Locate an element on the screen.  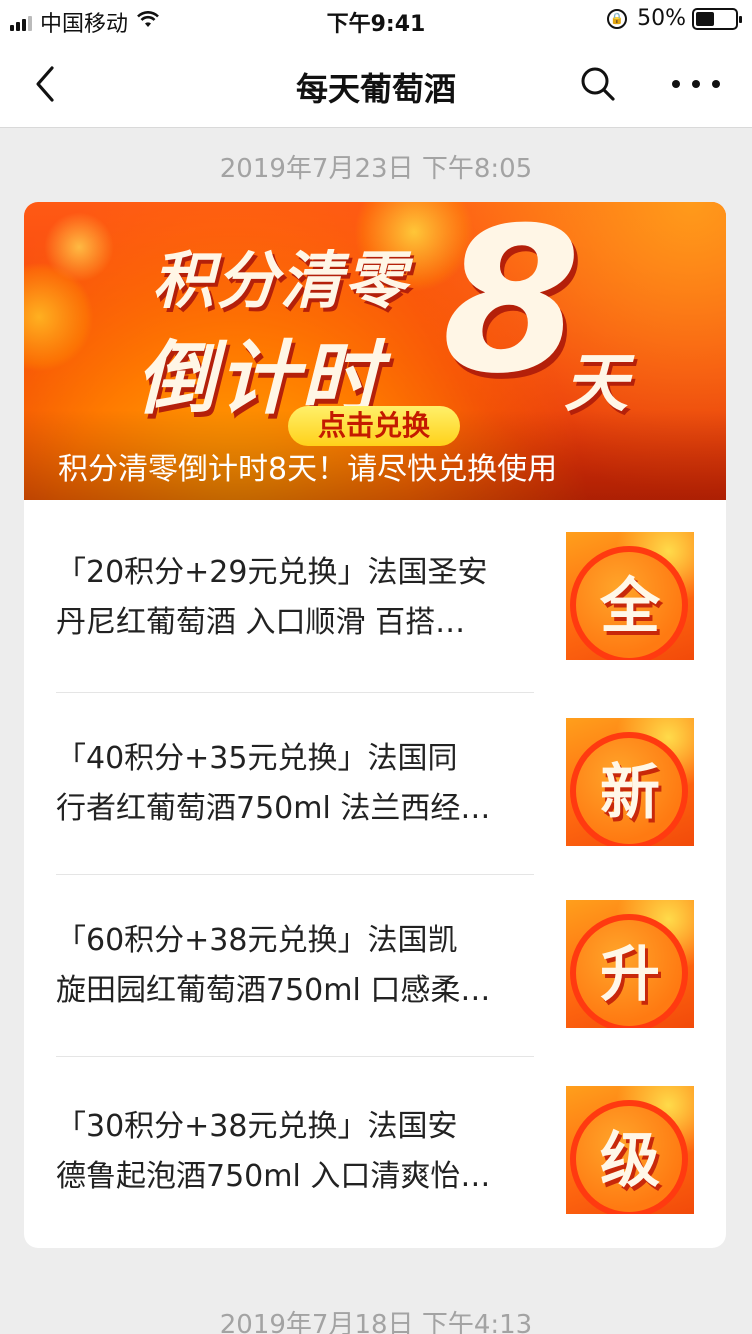
status-right: 🔒 50% is located at coordinates (674, 18).